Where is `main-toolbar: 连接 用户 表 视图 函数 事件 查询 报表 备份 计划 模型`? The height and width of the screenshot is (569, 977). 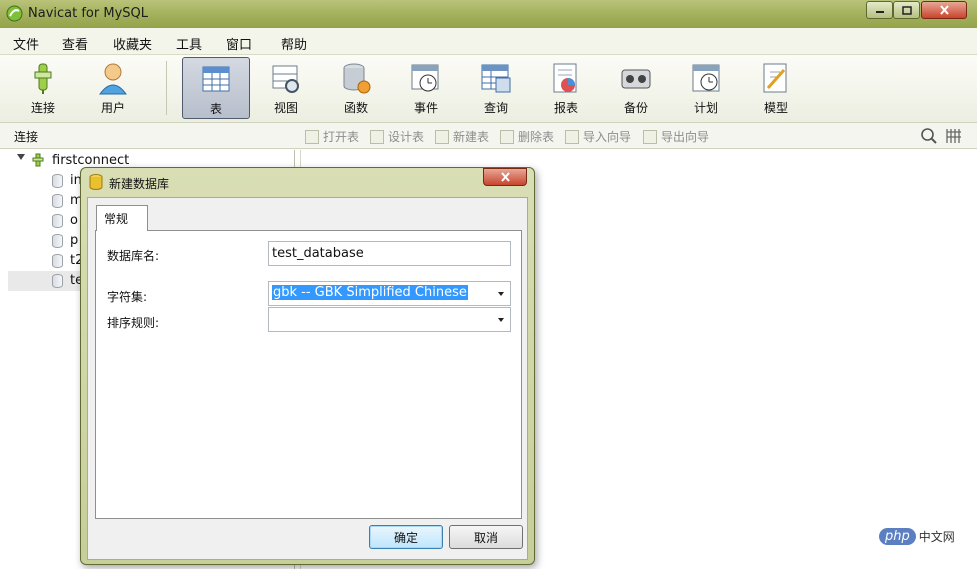
main-toolbar: 连接 用户 表 视图 函数 事件 查询 报表 备份 计划 模型 is located at coordinates (488, 89).